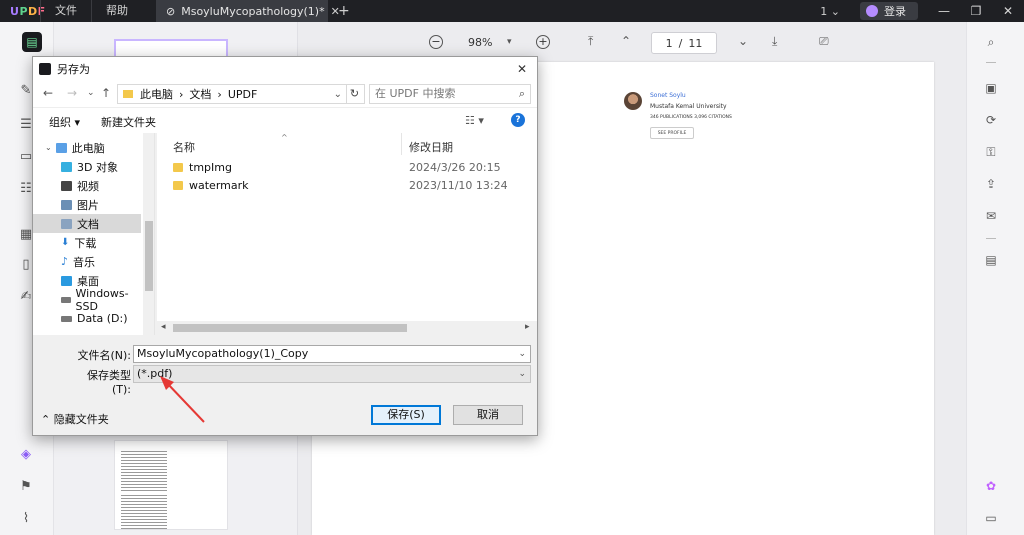  What do you see at coordinates (45, 69) in the screenshot?
I see `updf-app-icon` at bounding box center [45, 69].